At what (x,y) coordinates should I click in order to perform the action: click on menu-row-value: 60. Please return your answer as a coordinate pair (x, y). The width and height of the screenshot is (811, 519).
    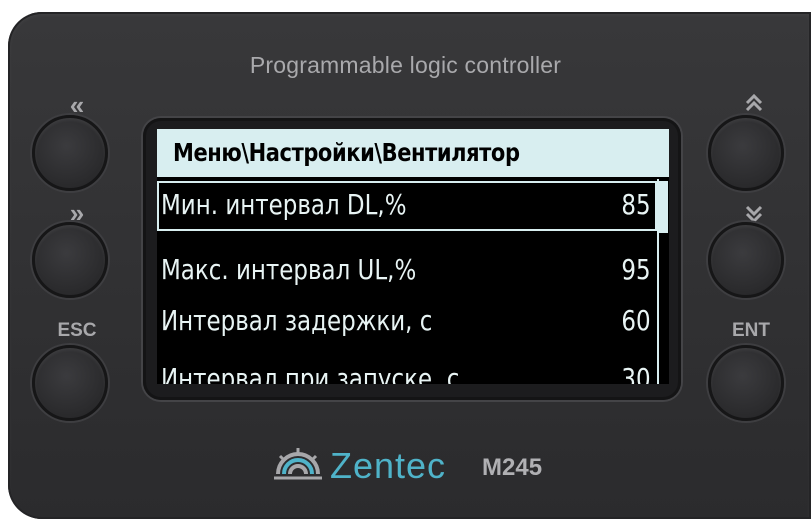
    Looking at the image, I should click on (636, 320).